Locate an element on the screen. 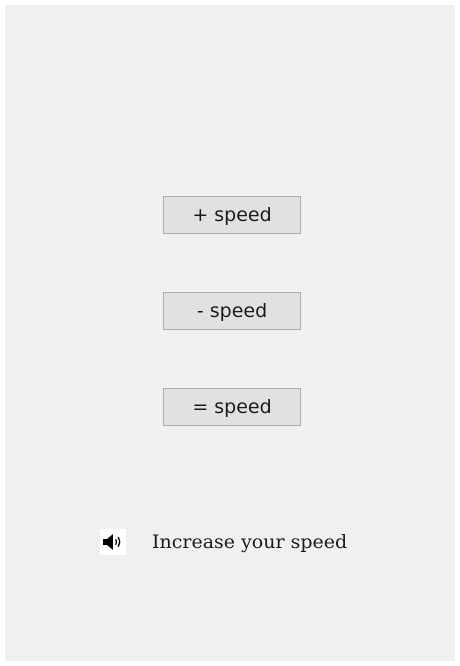 This screenshot has width=460, height=666. status-message: Increase your speed is located at coordinates (223, 542).